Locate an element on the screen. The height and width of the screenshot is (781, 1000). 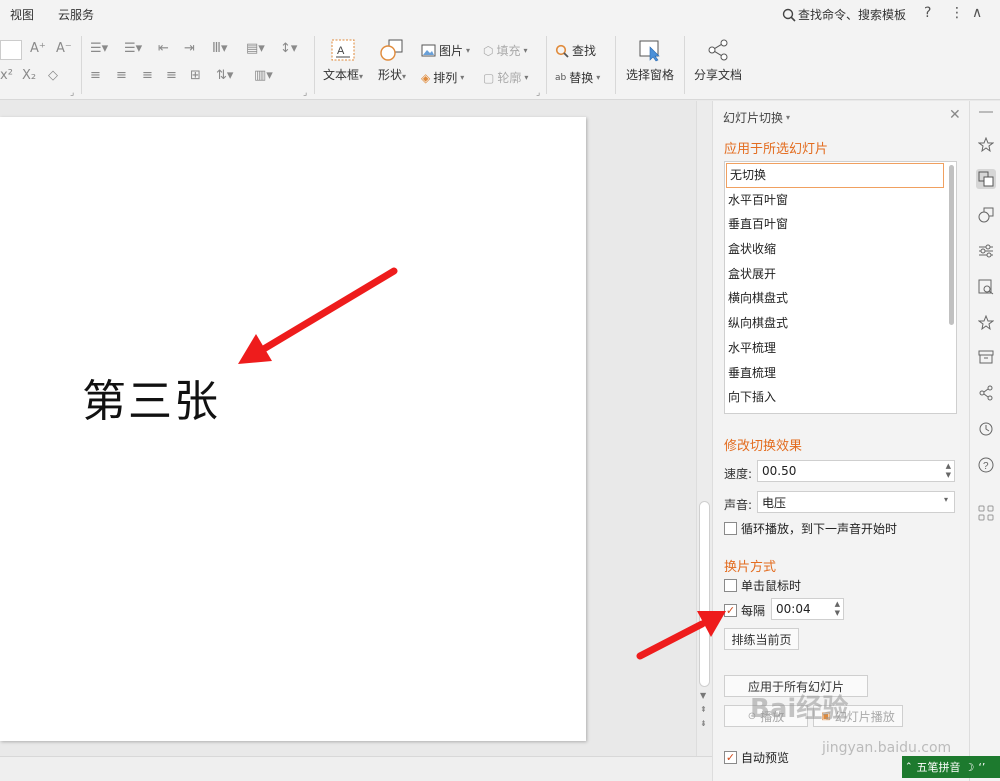
fill-button: ⬡ 填充 ▾ is located at coordinates (505, 50).